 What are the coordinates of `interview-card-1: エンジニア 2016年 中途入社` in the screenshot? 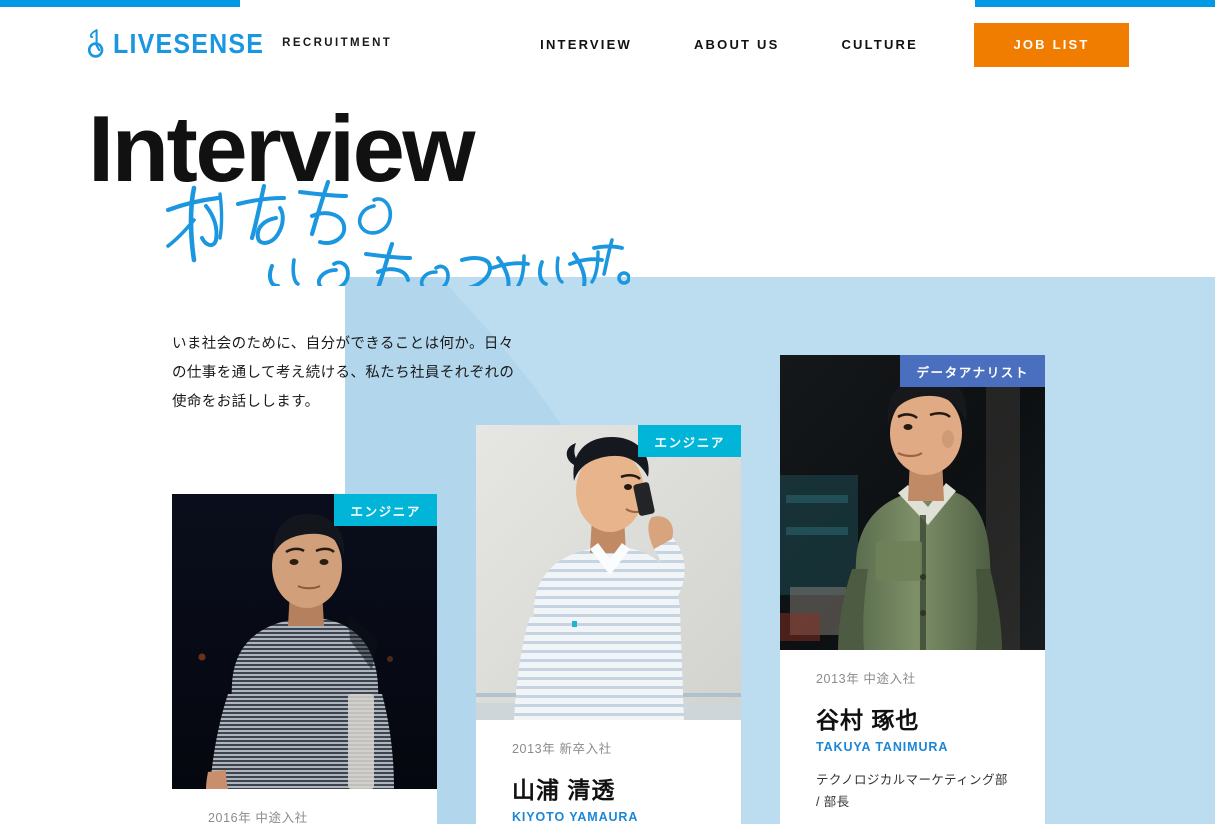 It's located at (304, 659).